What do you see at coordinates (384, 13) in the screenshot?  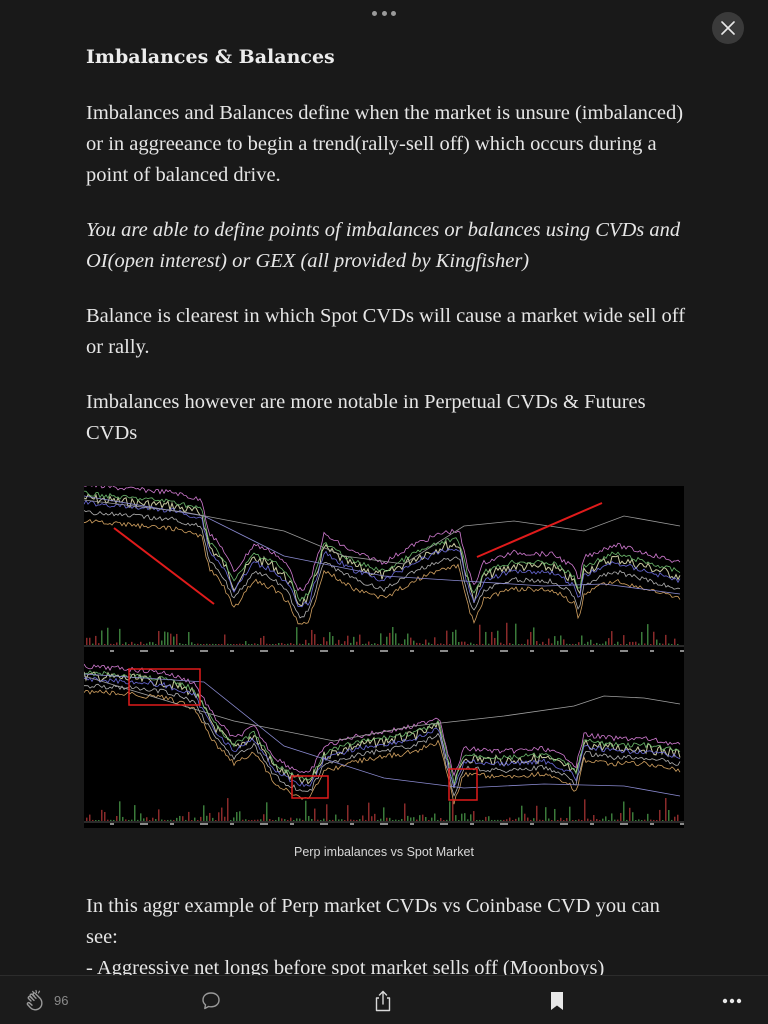 I see `drag-handle-icon` at bounding box center [384, 13].